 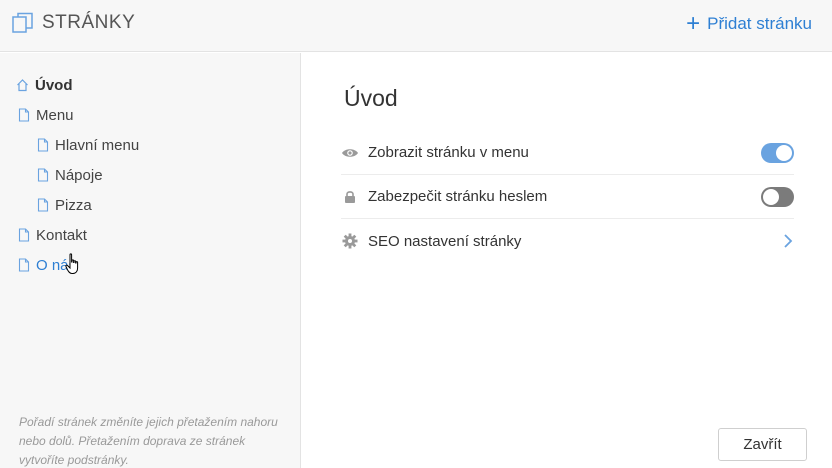 I want to click on tree-item-uvod: Úvod, so click(x=44, y=85).